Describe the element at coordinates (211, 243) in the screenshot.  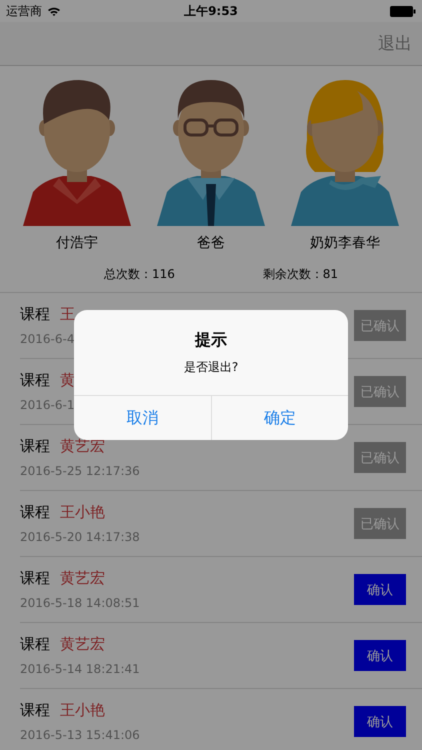
I see `member-name: 爸爸` at that location.